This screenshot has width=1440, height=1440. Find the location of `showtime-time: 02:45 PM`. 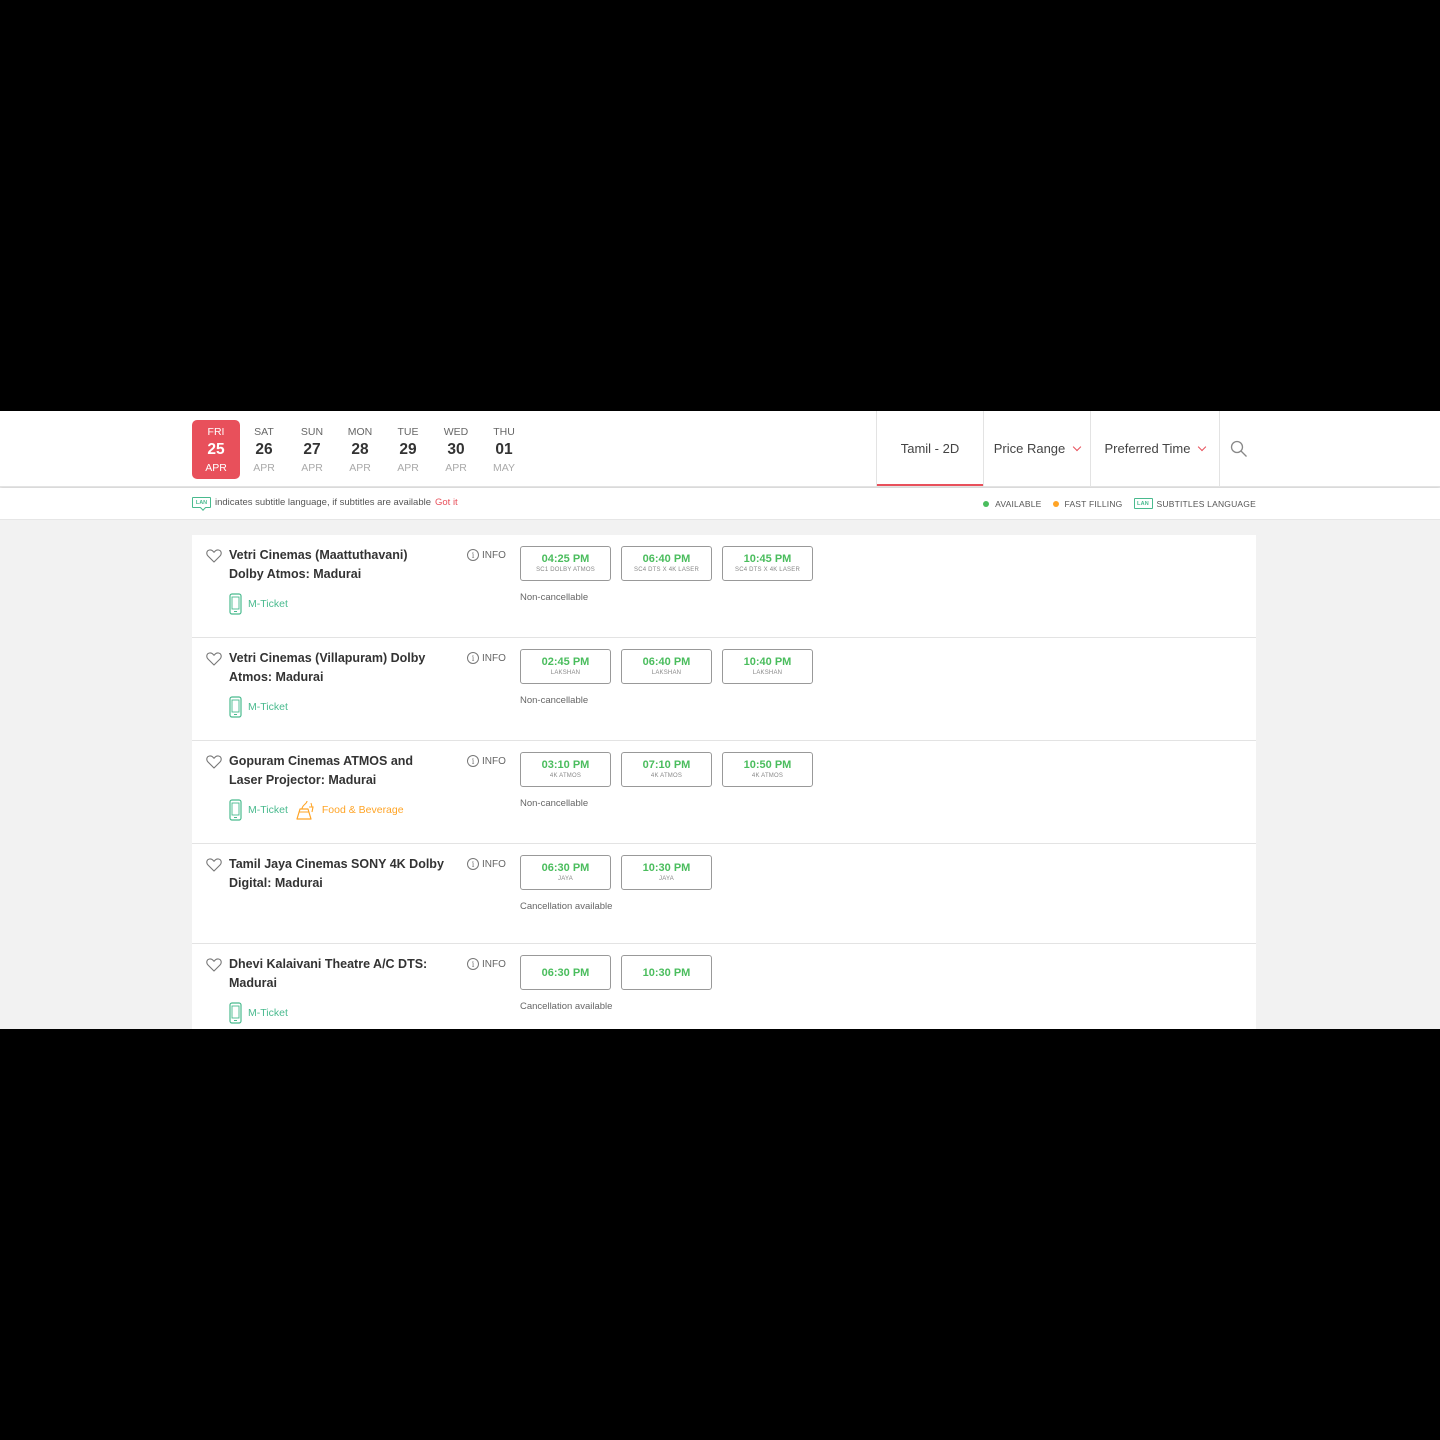

showtime-time: 02:45 PM is located at coordinates (565, 662).